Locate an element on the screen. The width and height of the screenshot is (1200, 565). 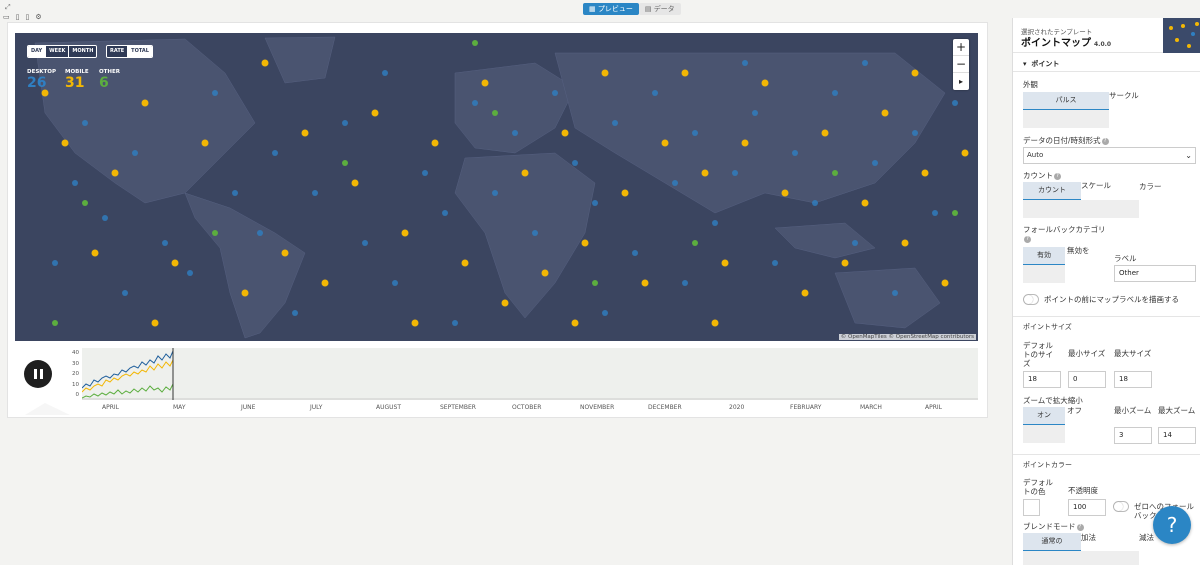
desktop-icon: ▭ is located at coordinates (6, 17).